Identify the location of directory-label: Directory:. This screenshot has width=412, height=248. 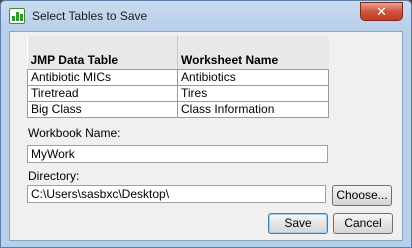
(54, 176).